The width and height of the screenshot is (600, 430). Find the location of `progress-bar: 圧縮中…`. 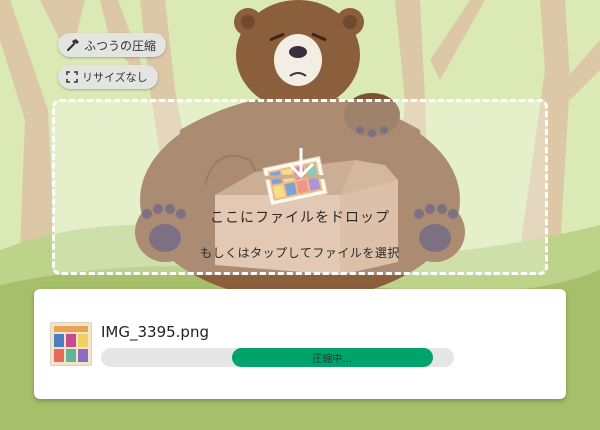

progress-bar: 圧縮中… is located at coordinates (277, 357).